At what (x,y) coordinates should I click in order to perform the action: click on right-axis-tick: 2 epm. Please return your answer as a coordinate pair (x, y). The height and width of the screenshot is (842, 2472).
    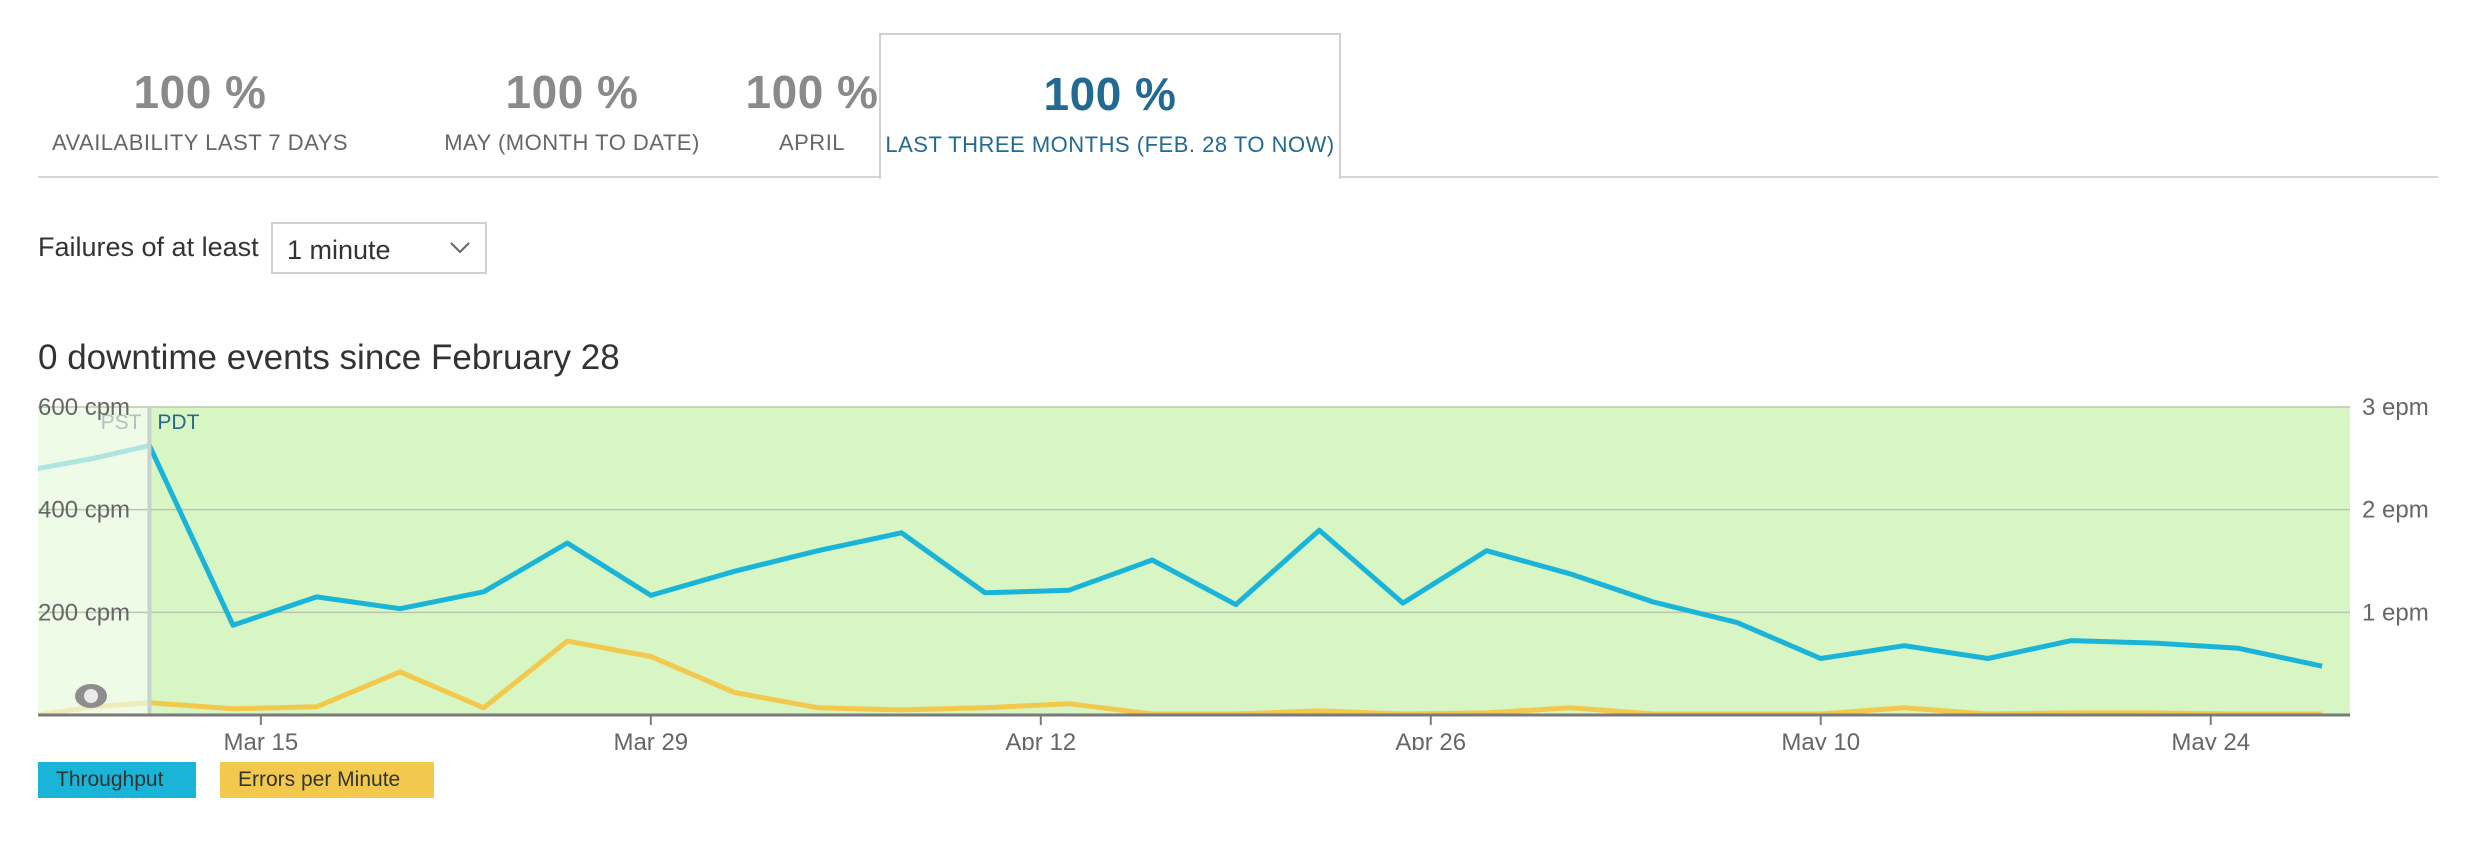
    Looking at the image, I should click on (2395, 510).